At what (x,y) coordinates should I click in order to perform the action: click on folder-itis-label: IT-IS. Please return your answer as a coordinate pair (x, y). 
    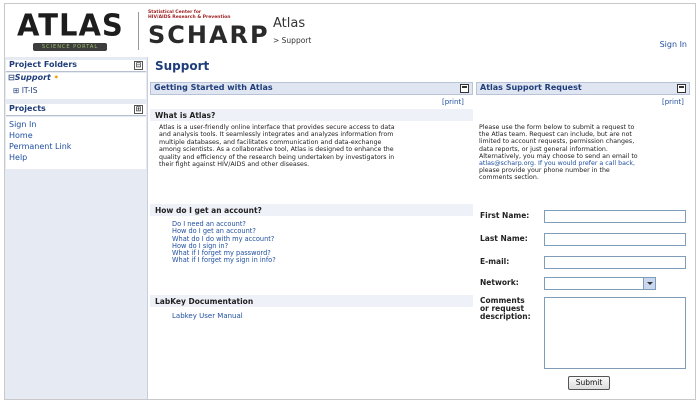
    Looking at the image, I should click on (29, 90).